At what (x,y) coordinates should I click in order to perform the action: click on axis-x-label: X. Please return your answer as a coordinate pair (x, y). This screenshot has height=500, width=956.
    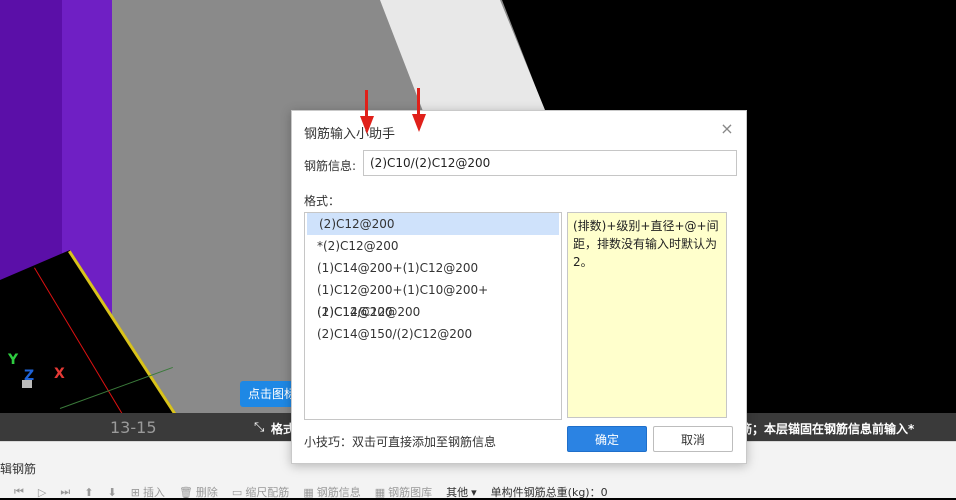
    Looking at the image, I should click on (59, 374).